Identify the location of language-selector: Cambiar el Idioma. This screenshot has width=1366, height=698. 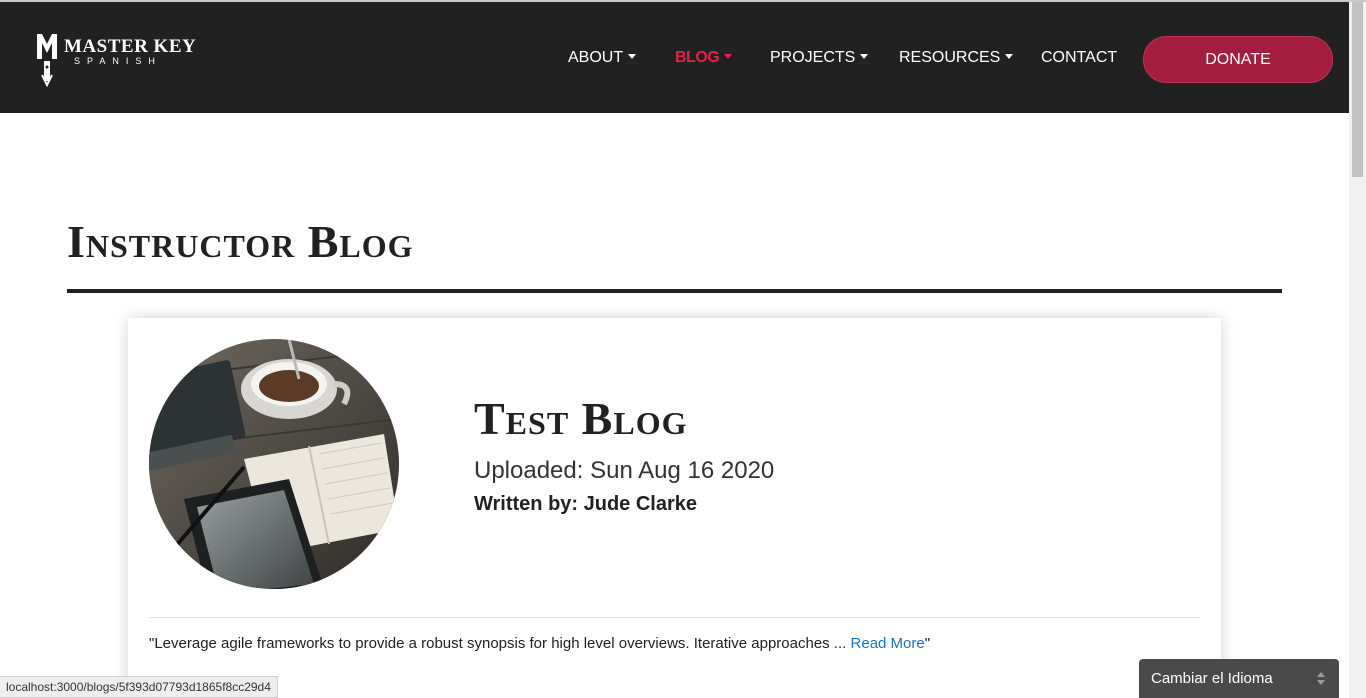
(1239, 678).